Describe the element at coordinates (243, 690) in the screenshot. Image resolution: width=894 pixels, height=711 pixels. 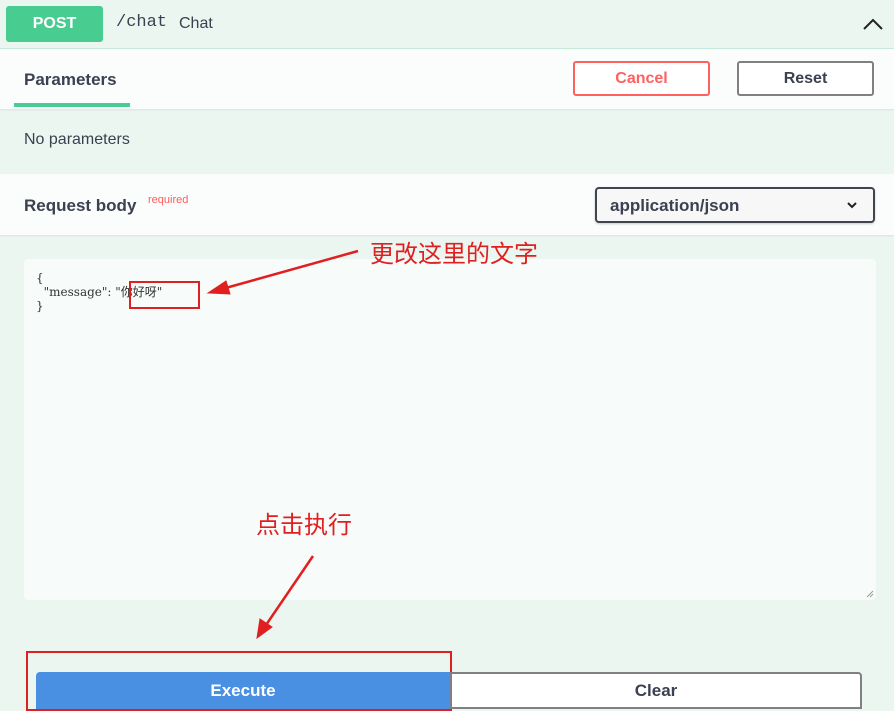
I see `execute-button: Execute` at that location.